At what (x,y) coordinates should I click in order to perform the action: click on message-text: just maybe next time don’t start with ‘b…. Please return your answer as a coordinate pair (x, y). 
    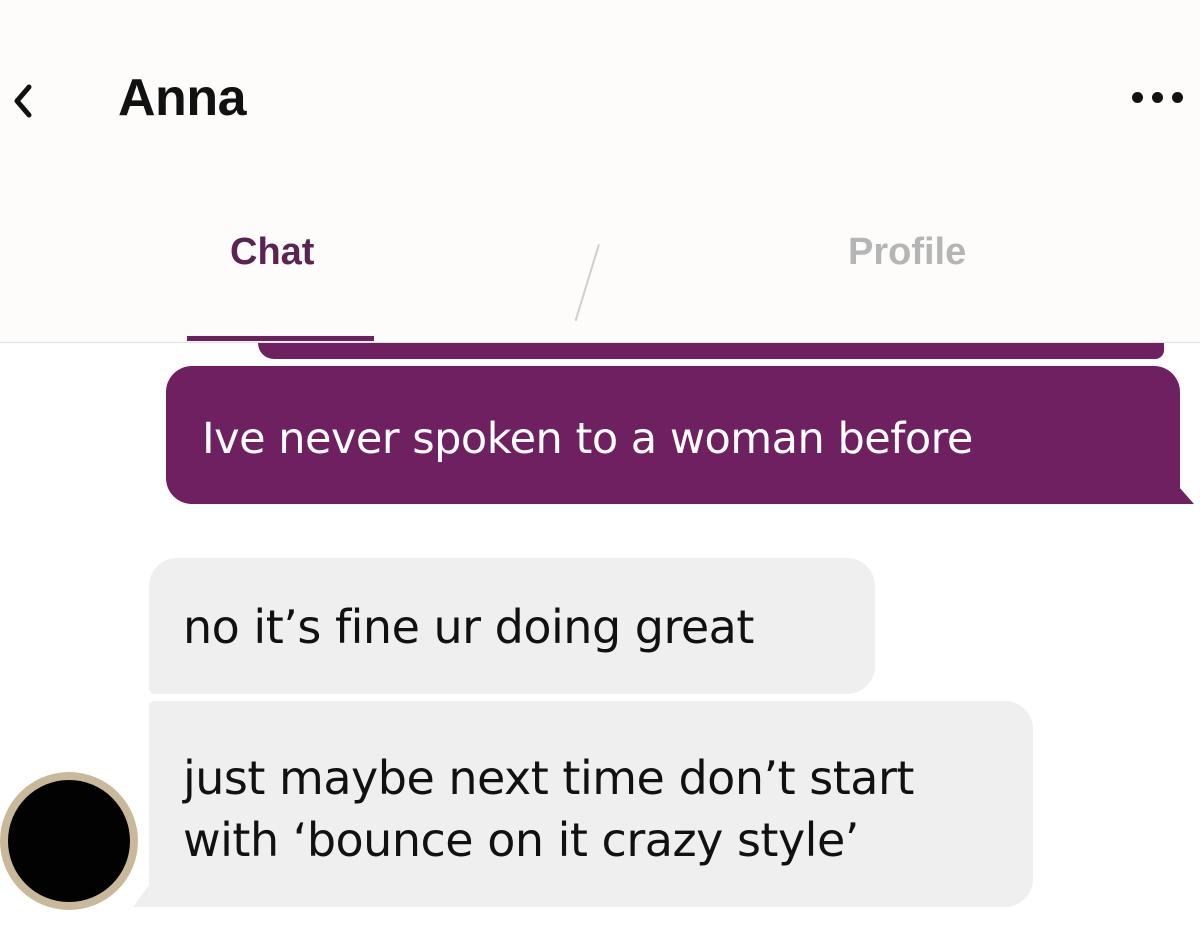
    Looking at the image, I should click on (548, 809).